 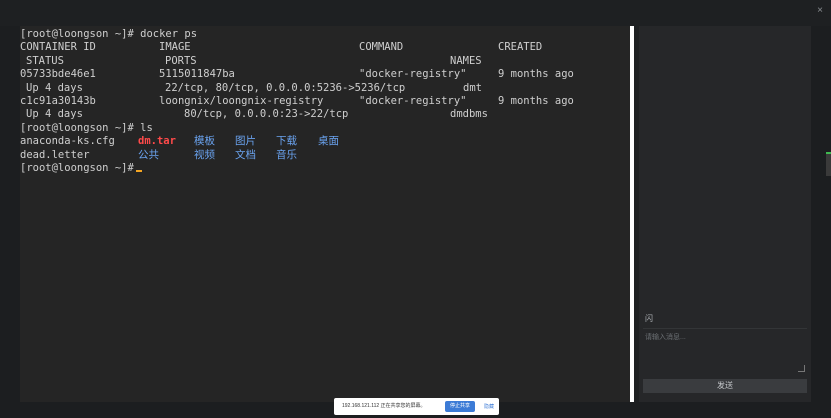 What do you see at coordinates (67, 141) in the screenshot?
I see `file-entry: anaconda-ks.cfg` at bounding box center [67, 141].